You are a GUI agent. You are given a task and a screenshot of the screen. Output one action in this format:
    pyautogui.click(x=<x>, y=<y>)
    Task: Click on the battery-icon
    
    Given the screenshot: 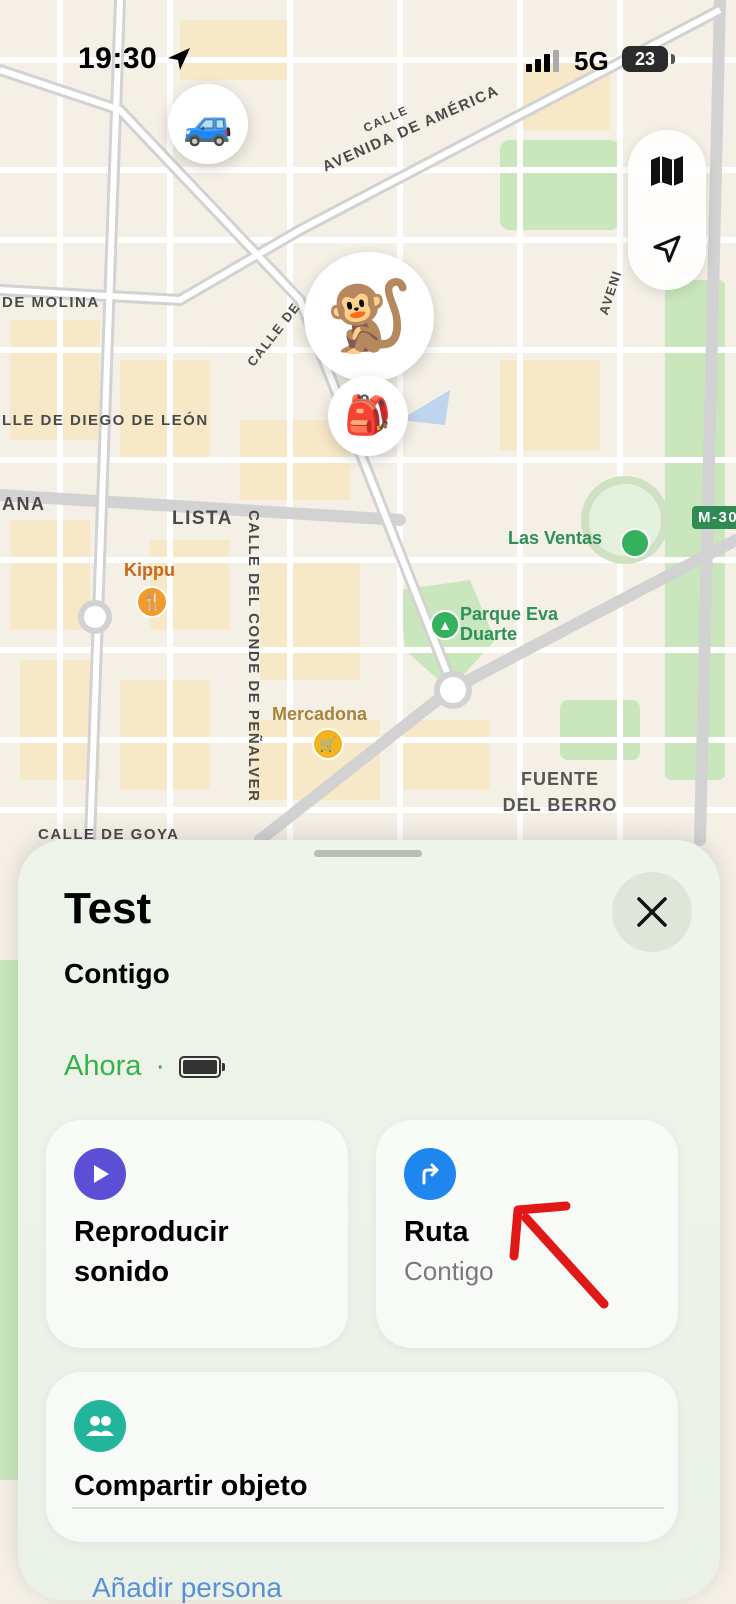 What is the action you would take?
    pyautogui.click(x=202, y=1066)
    